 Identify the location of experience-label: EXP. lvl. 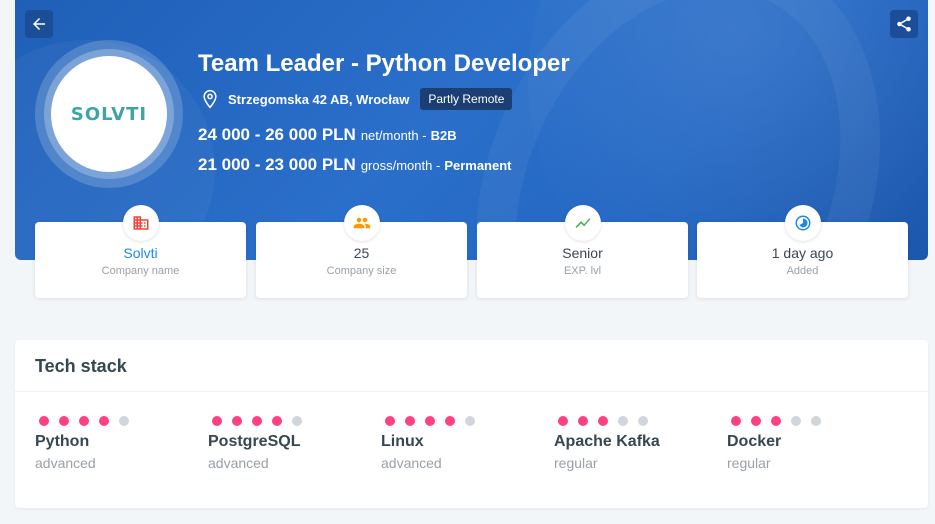
(582, 271).